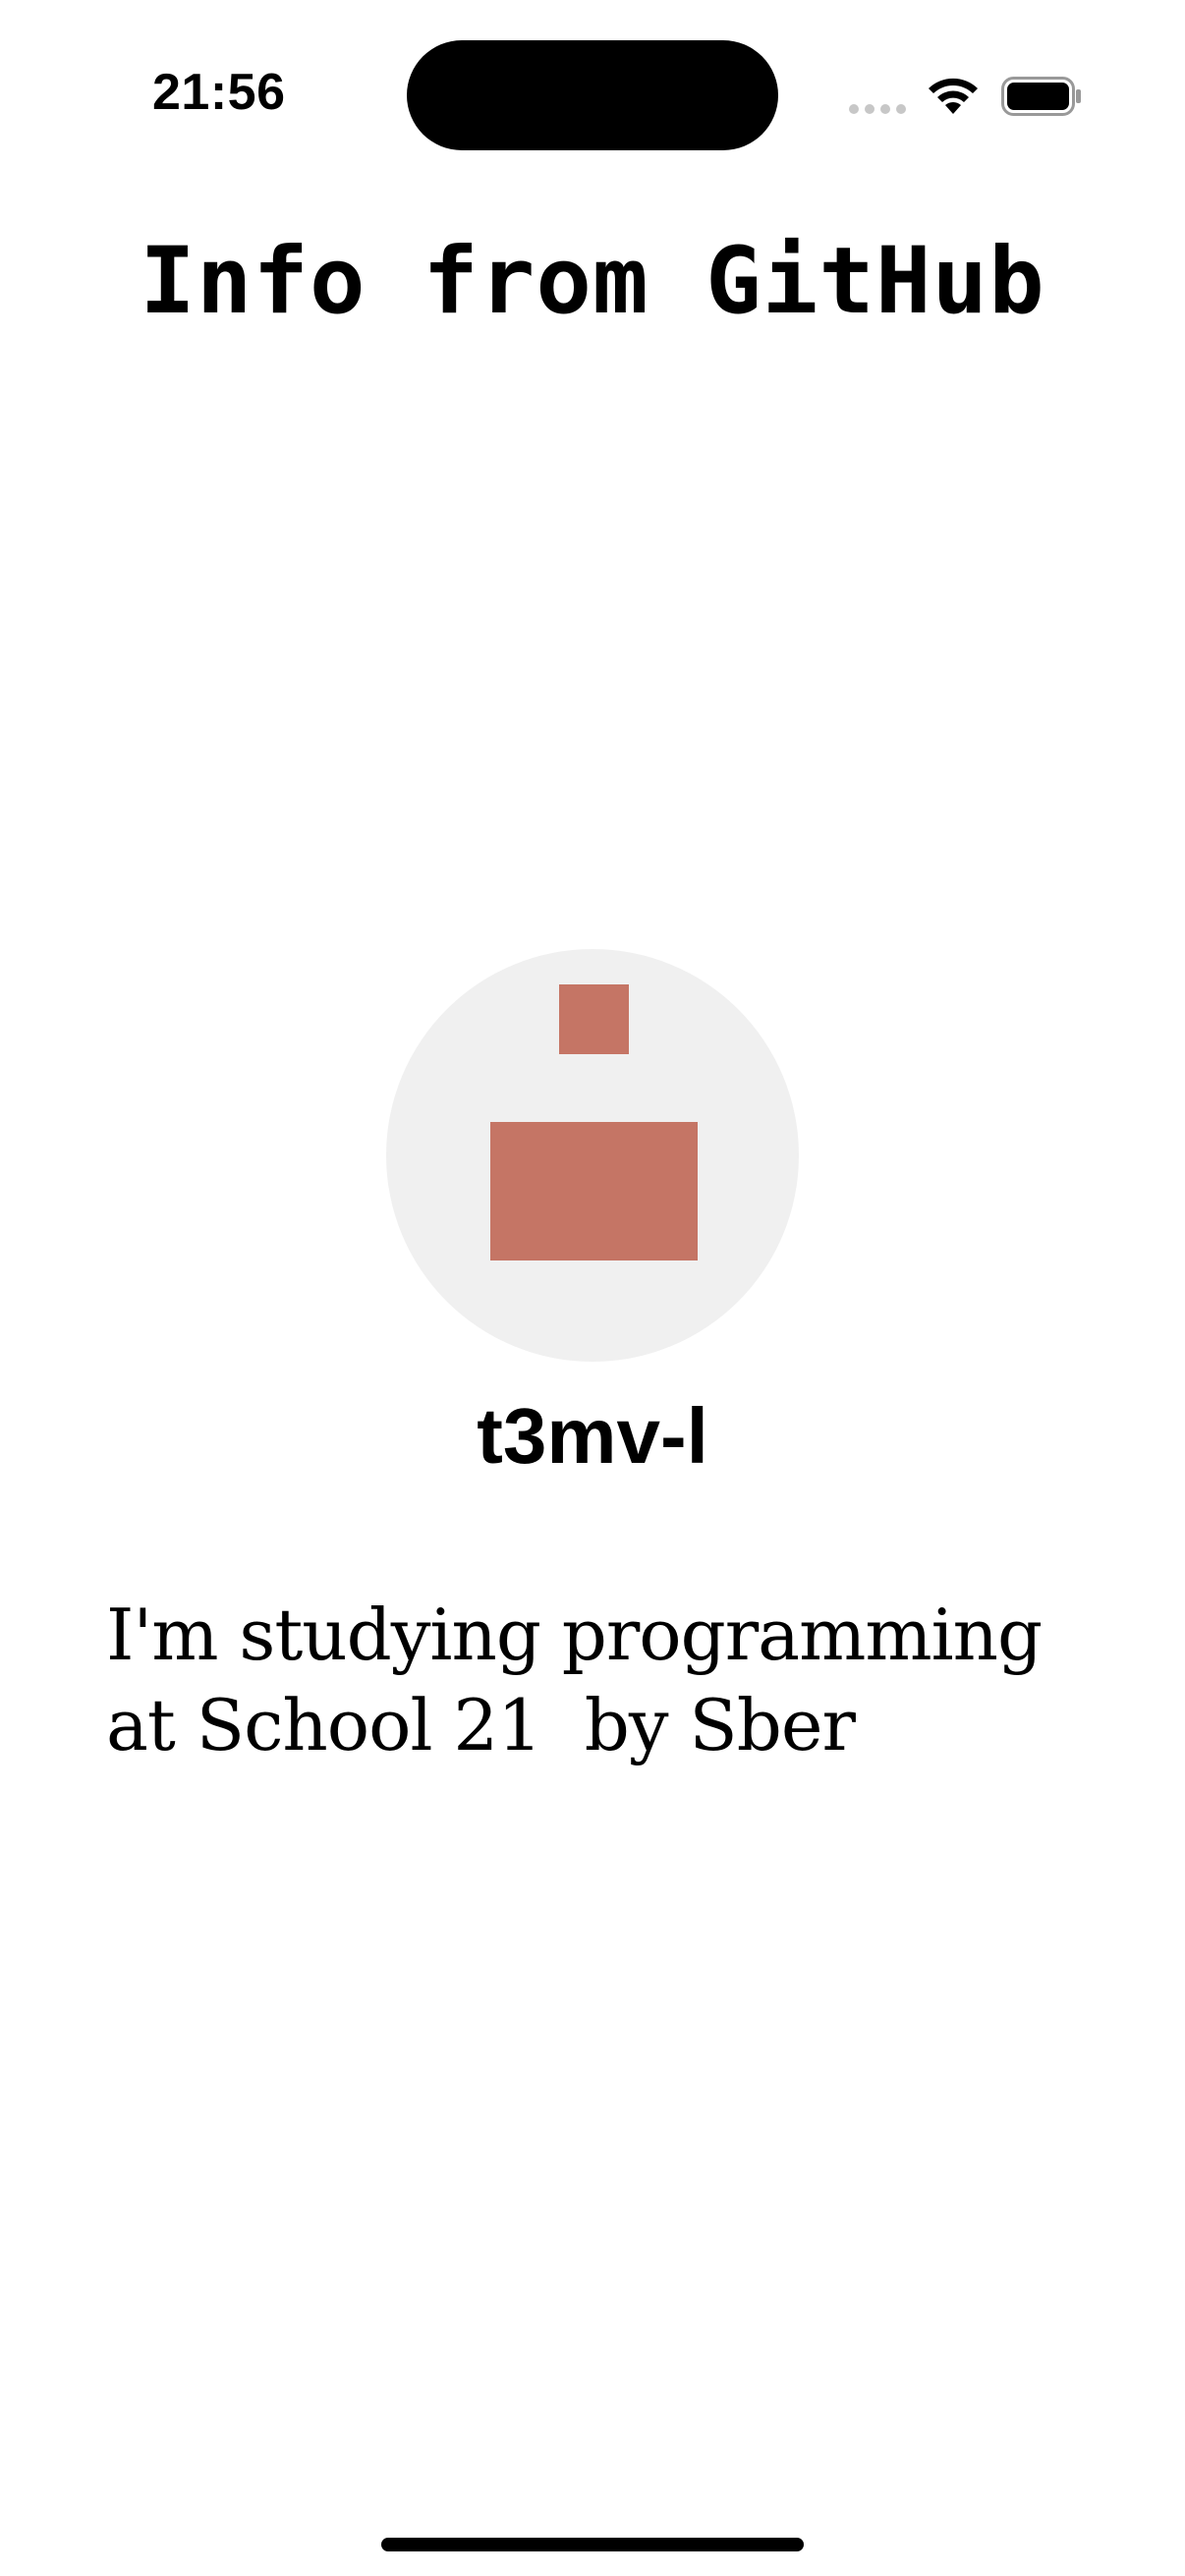 The height and width of the screenshot is (2576, 1185). What do you see at coordinates (878, 109) in the screenshot?
I see `cellular-signal-icon` at bounding box center [878, 109].